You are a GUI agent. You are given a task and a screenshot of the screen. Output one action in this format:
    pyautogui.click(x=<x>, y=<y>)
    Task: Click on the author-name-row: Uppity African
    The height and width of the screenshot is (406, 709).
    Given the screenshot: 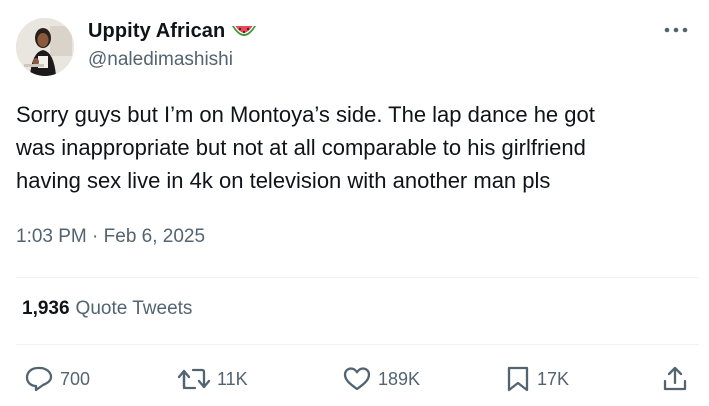 What is the action you would take?
    pyautogui.click(x=172, y=31)
    